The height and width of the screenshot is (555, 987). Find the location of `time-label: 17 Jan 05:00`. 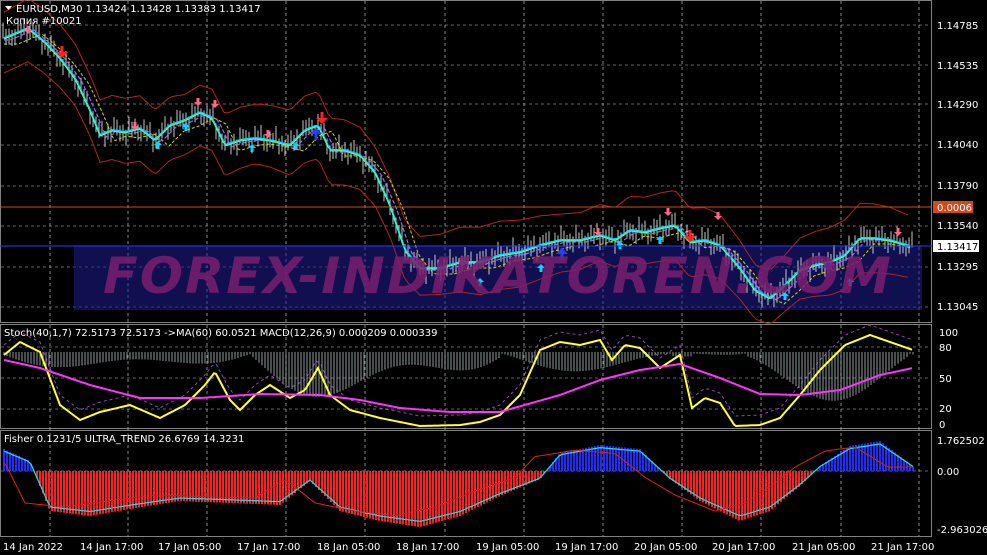

time-label: 17 Jan 05:00 is located at coordinates (189, 547).